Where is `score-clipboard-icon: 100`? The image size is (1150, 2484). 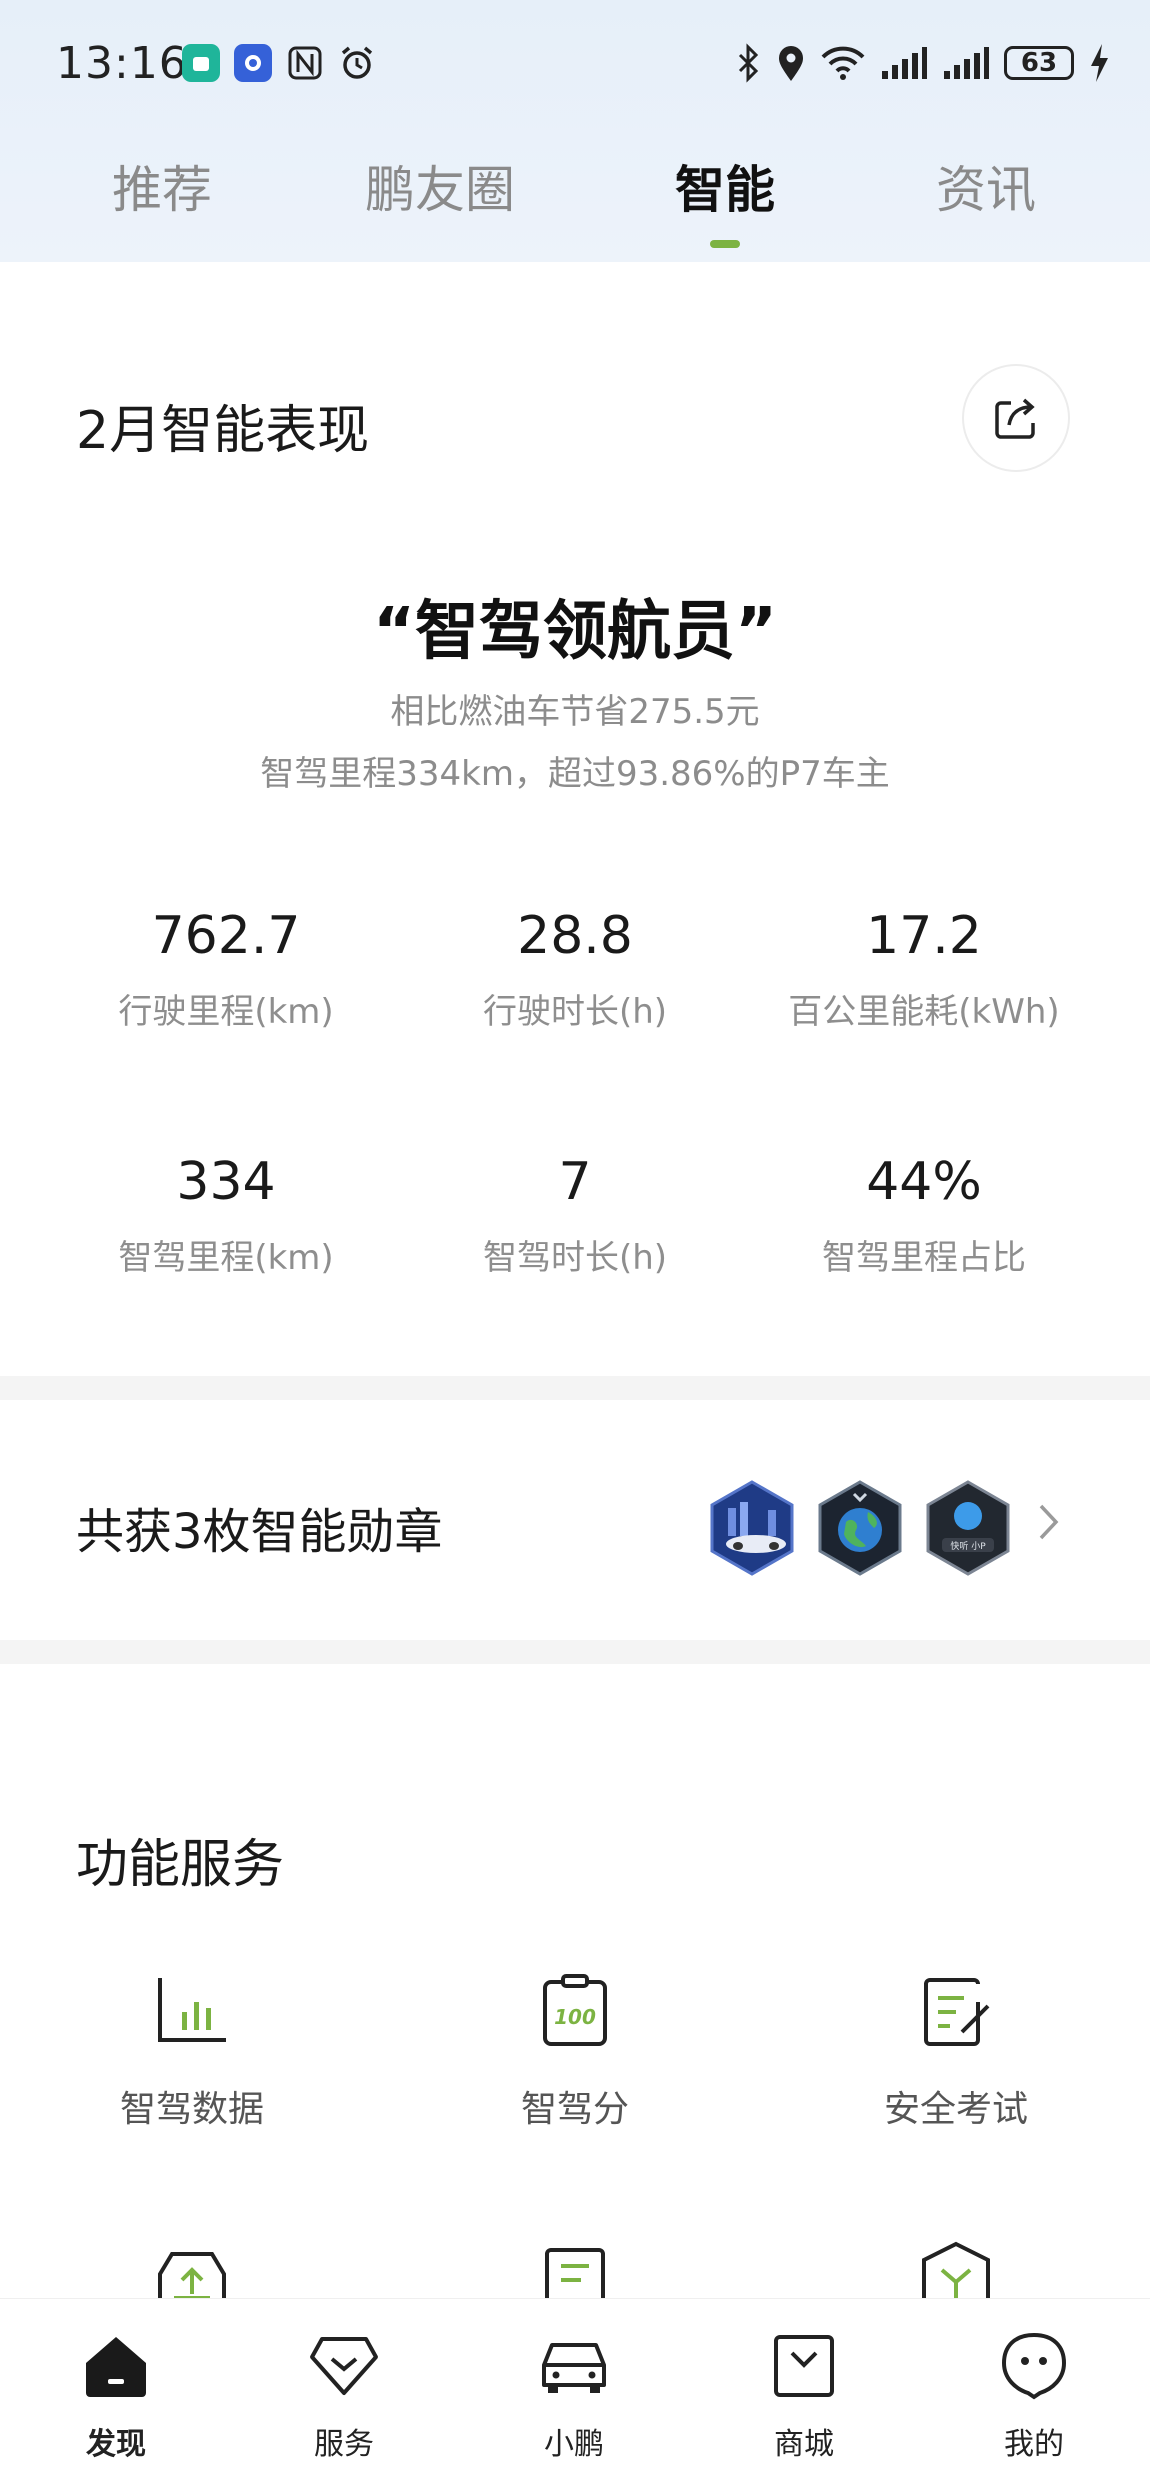
score-clipboard-icon: 100 is located at coordinates (575, 2010).